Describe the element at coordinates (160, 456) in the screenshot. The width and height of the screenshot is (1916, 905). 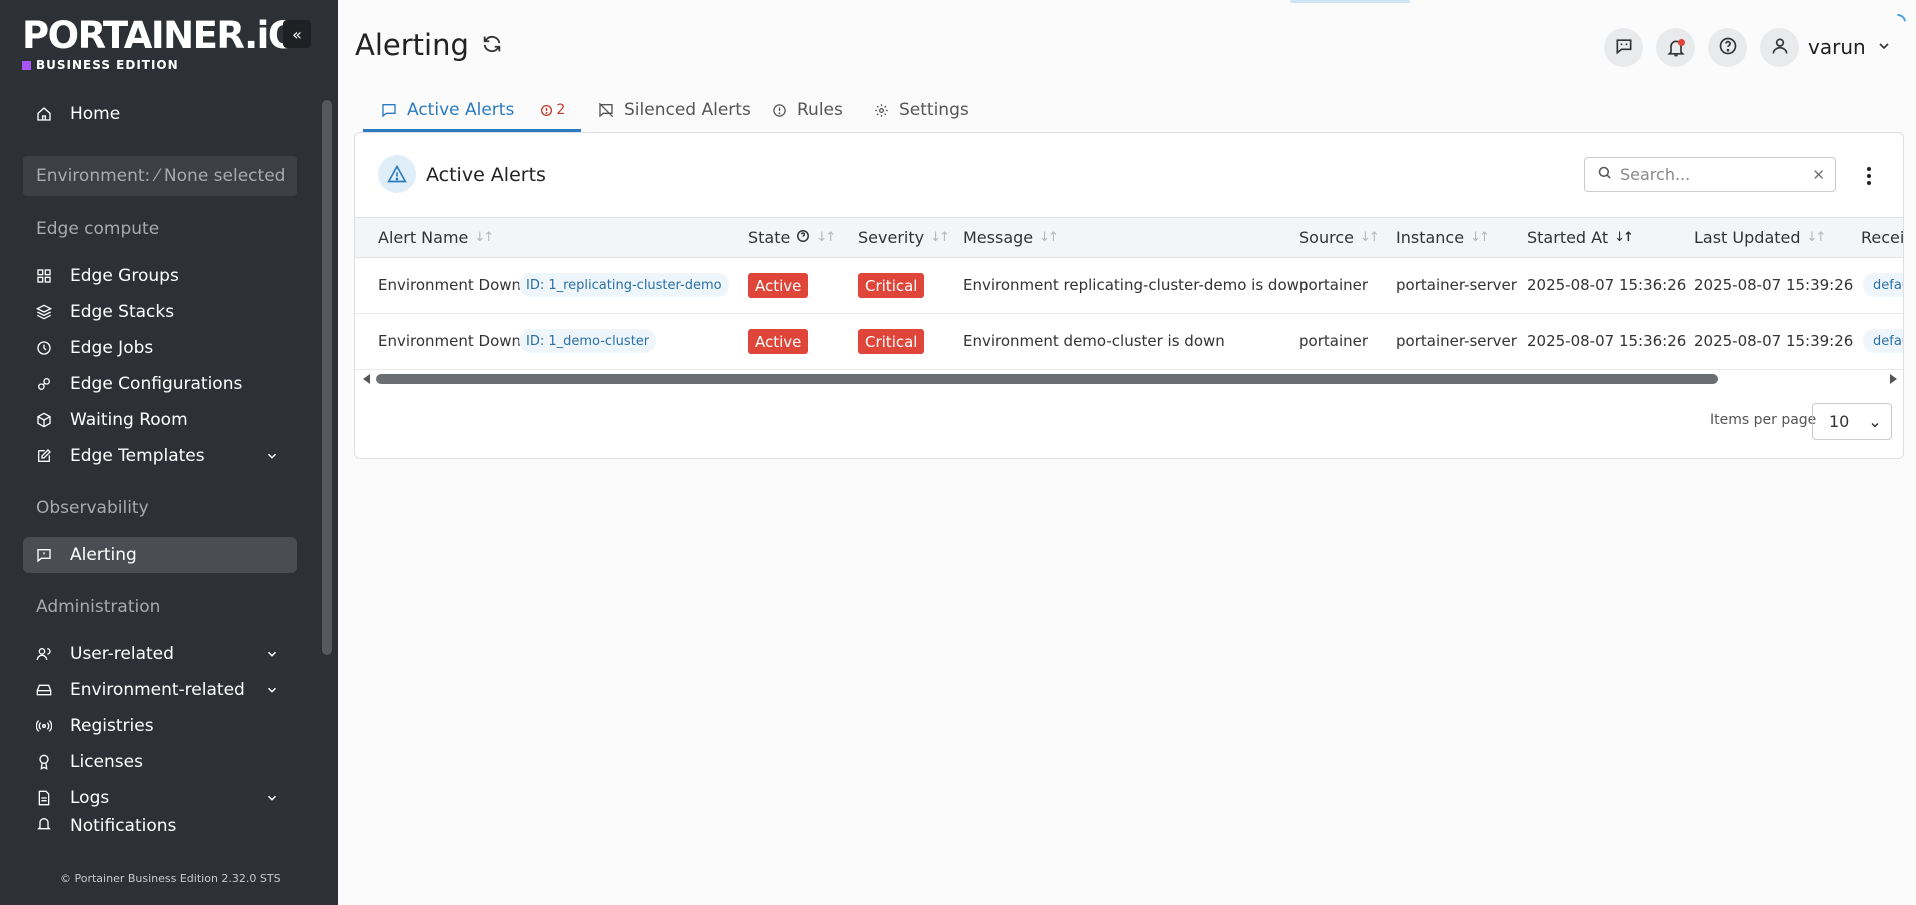
I see `sidebar-item-edge-templates: Edge Templates` at that location.